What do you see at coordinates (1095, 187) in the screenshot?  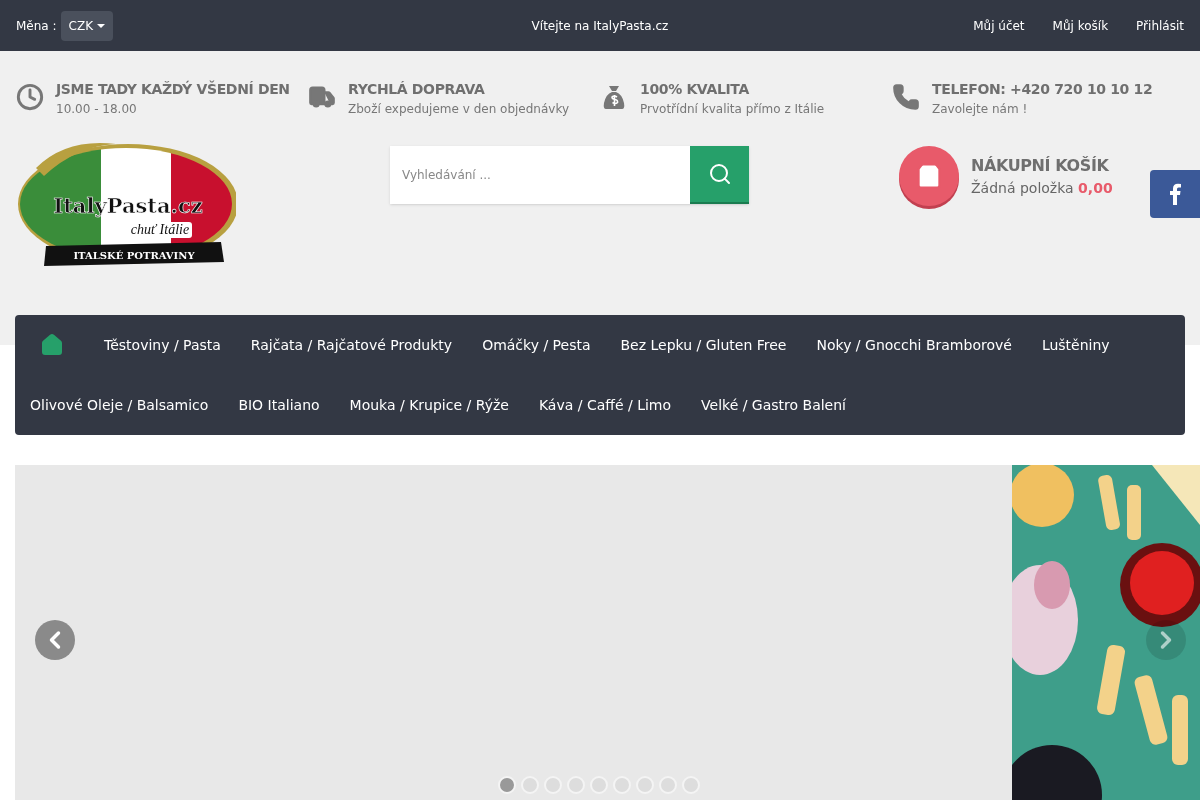 I see `cart-total: 0,00` at bounding box center [1095, 187].